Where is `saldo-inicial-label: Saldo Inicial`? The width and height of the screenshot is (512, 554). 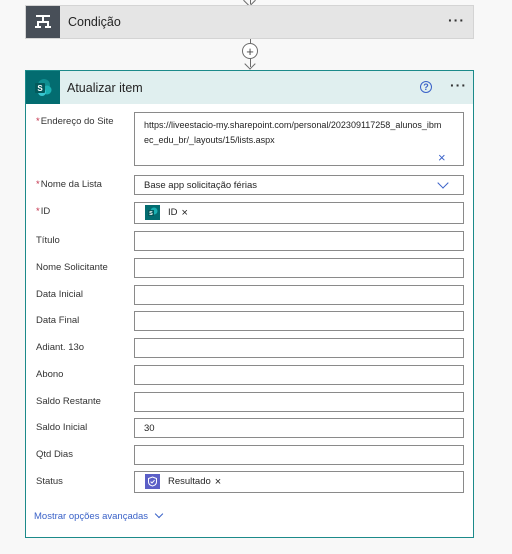 saldo-inicial-label: Saldo Inicial is located at coordinates (62, 427).